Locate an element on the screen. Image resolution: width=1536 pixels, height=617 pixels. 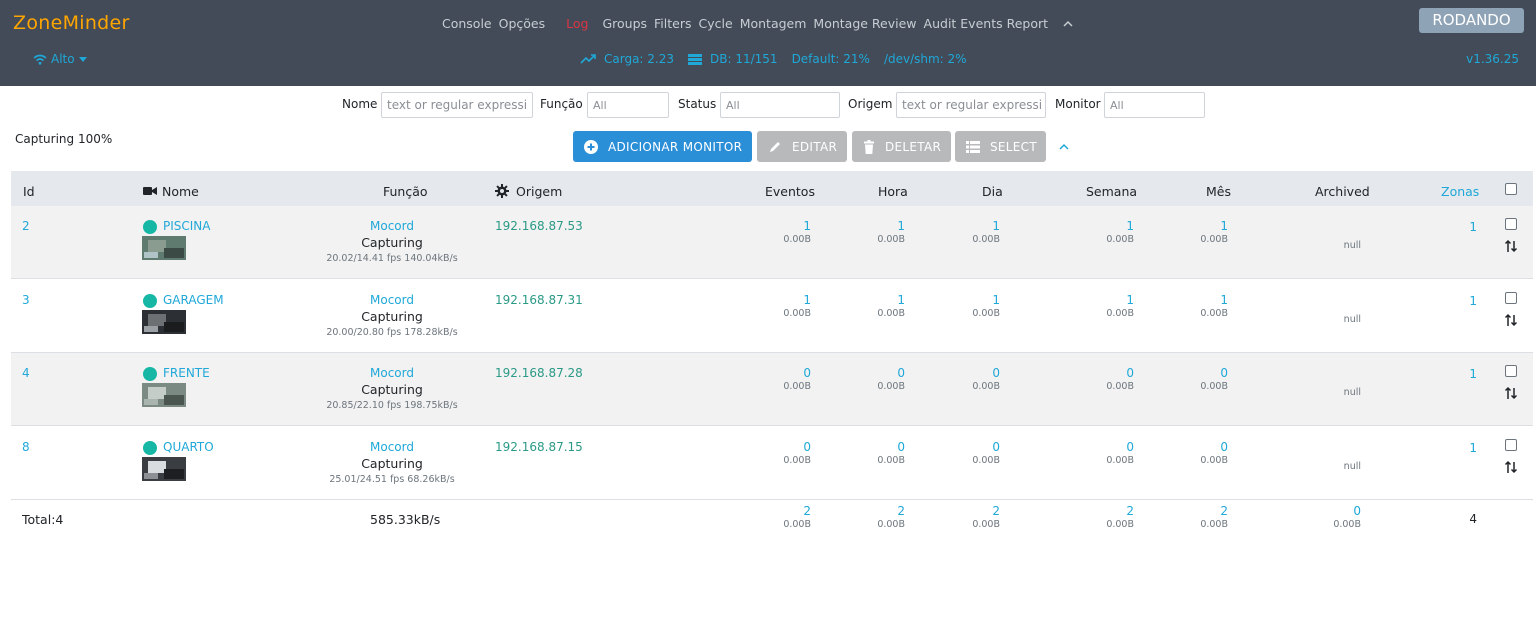
col-day: Dia is located at coordinates (992, 191).